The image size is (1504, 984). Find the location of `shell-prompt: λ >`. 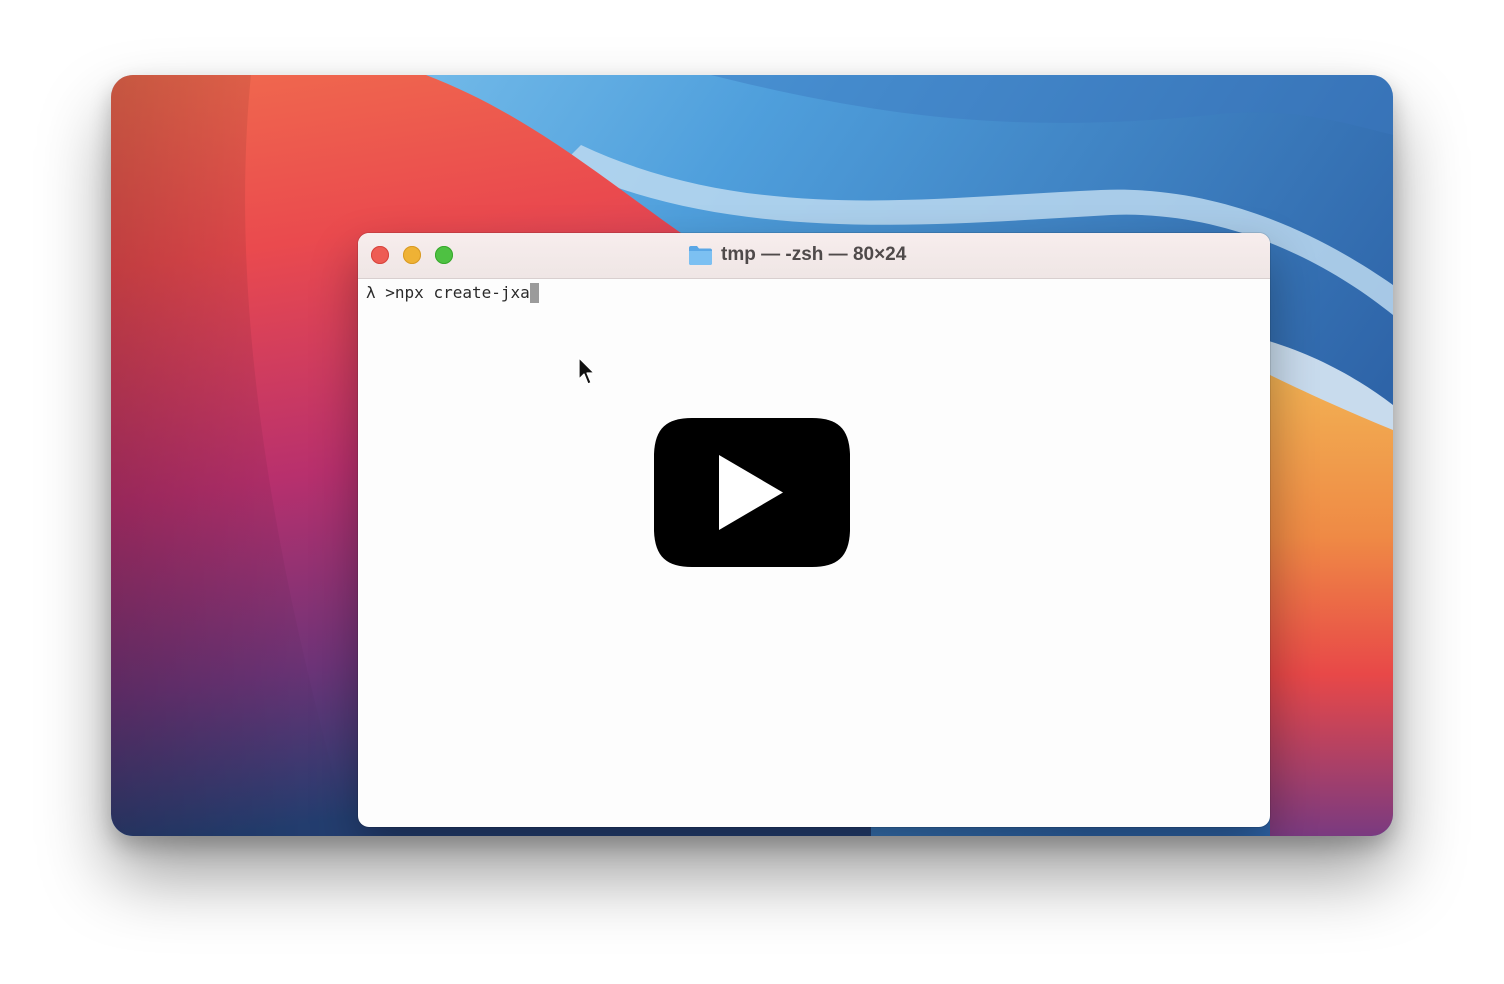

shell-prompt: λ > is located at coordinates (380, 292).